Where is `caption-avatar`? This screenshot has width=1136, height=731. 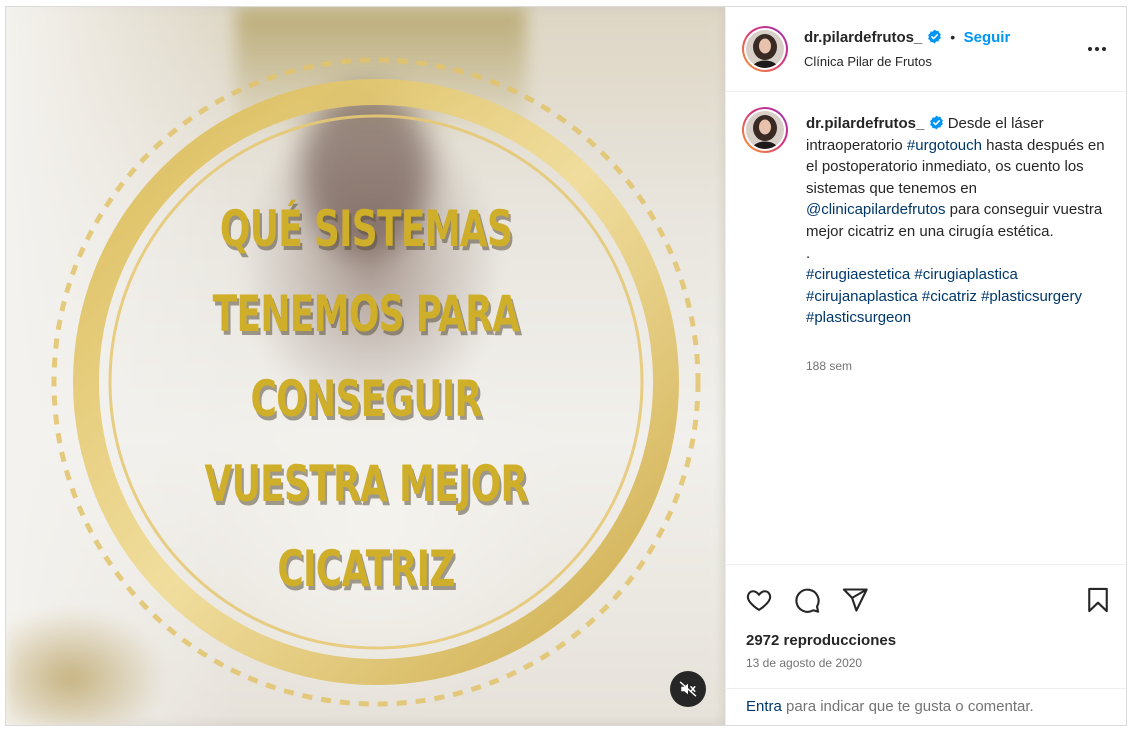 caption-avatar is located at coordinates (765, 130).